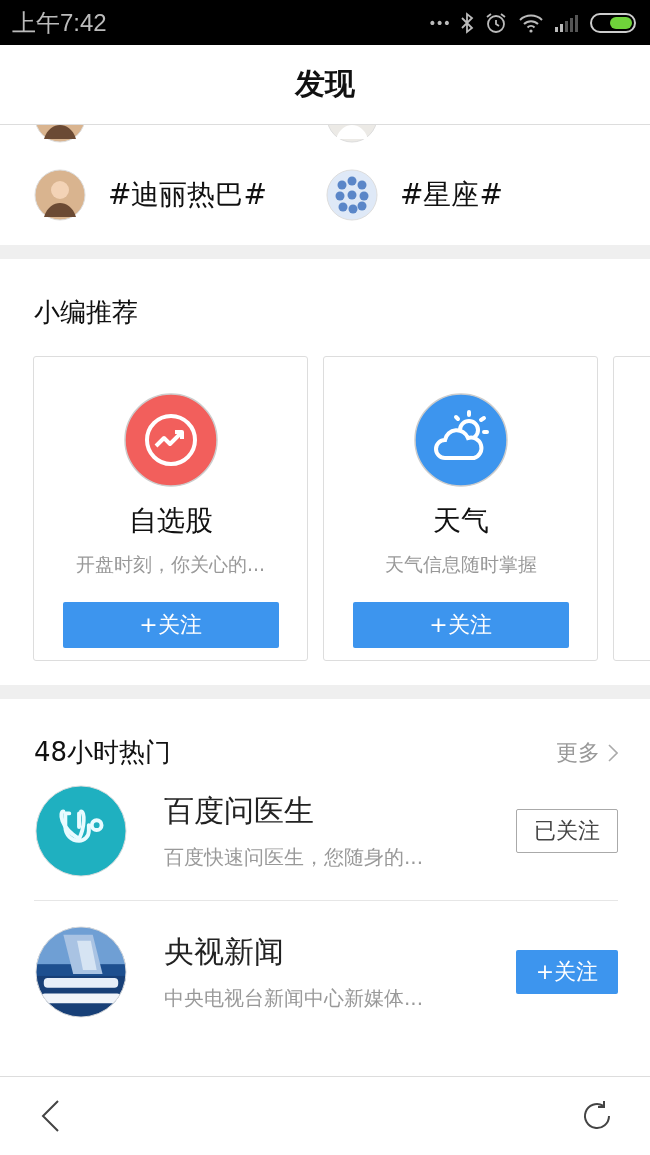 The image size is (650, 1155). Describe the element at coordinates (467, 22) in the screenshot. I see `bluetooth-icon` at that location.